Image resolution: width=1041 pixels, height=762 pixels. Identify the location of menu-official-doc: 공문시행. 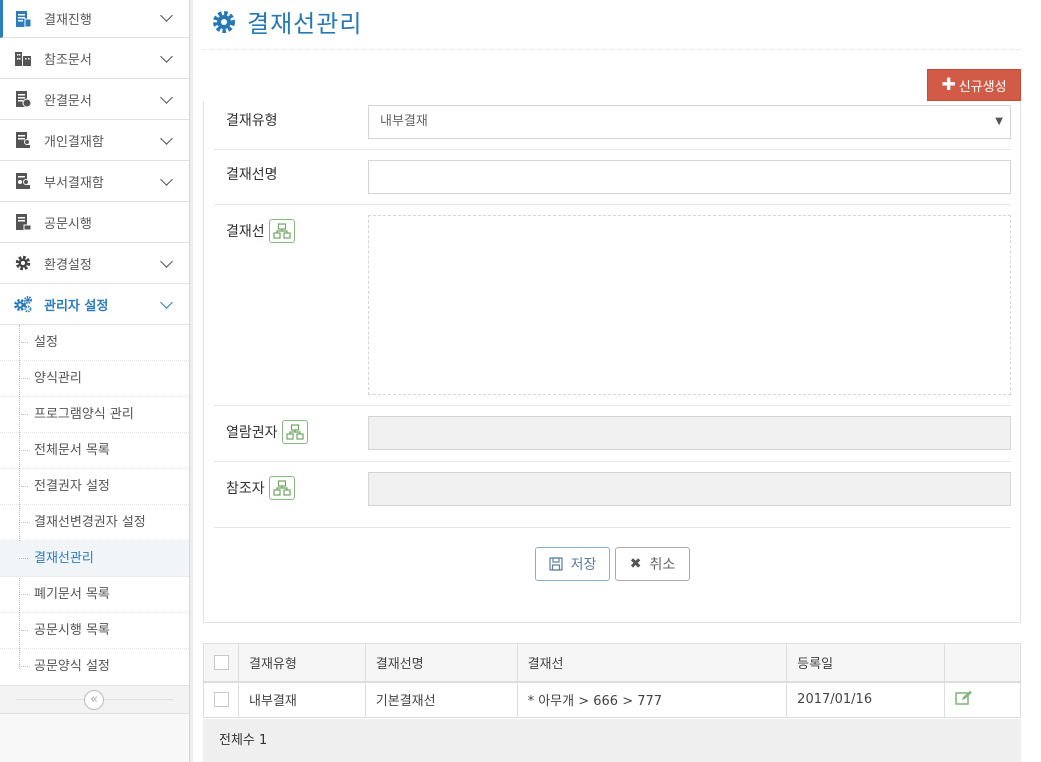
(94, 222).